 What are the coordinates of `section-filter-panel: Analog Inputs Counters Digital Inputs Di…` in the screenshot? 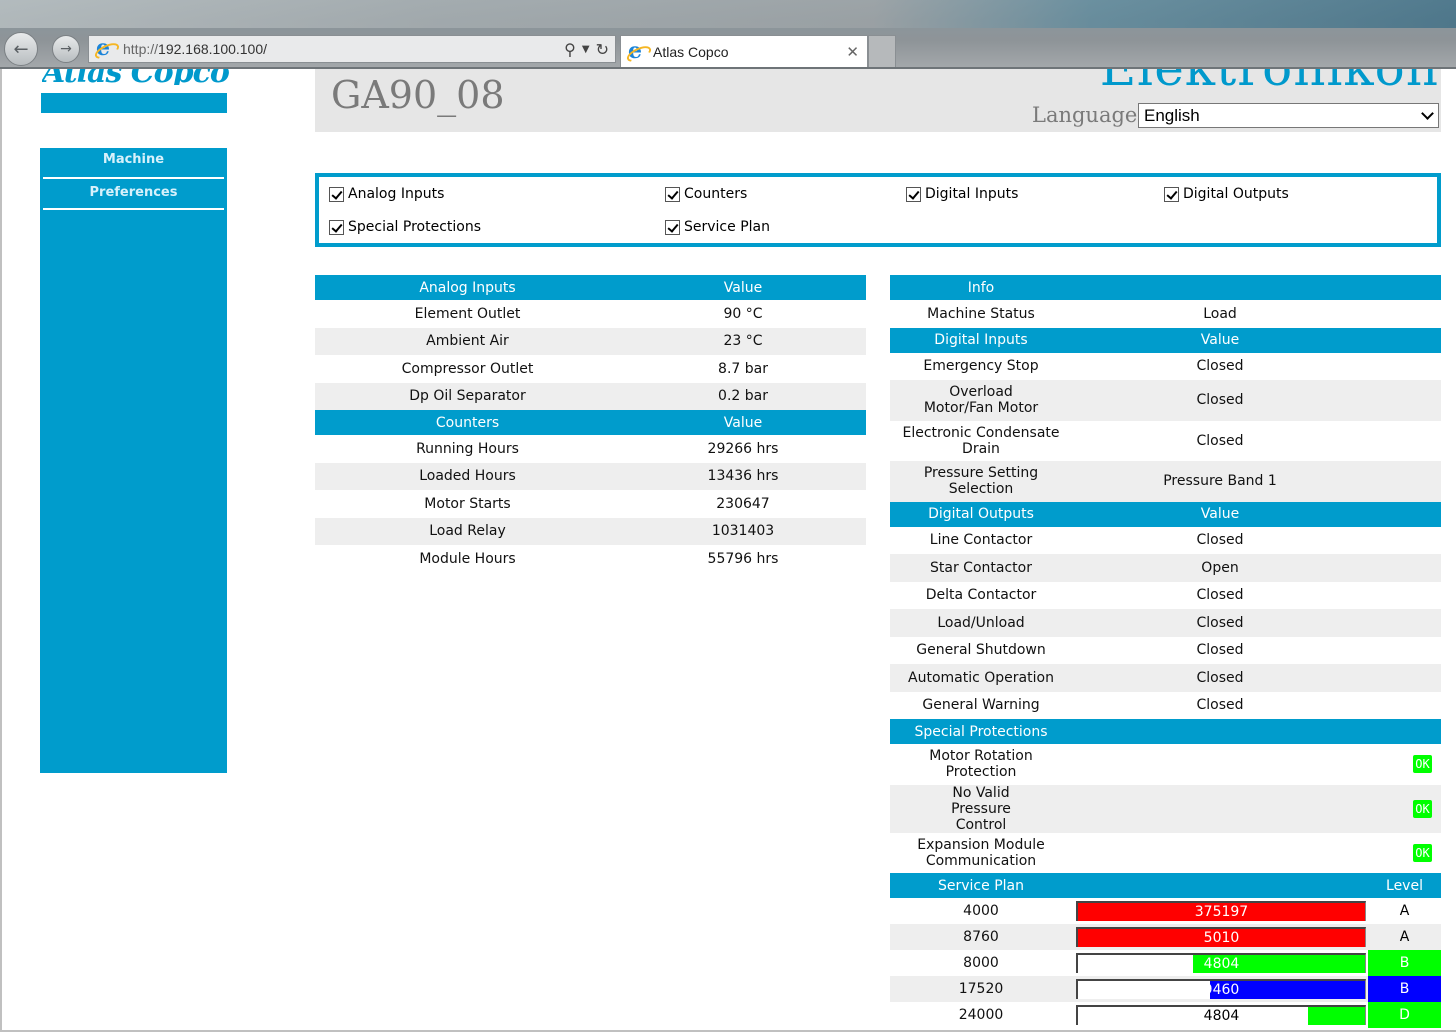 It's located at (878, 210).